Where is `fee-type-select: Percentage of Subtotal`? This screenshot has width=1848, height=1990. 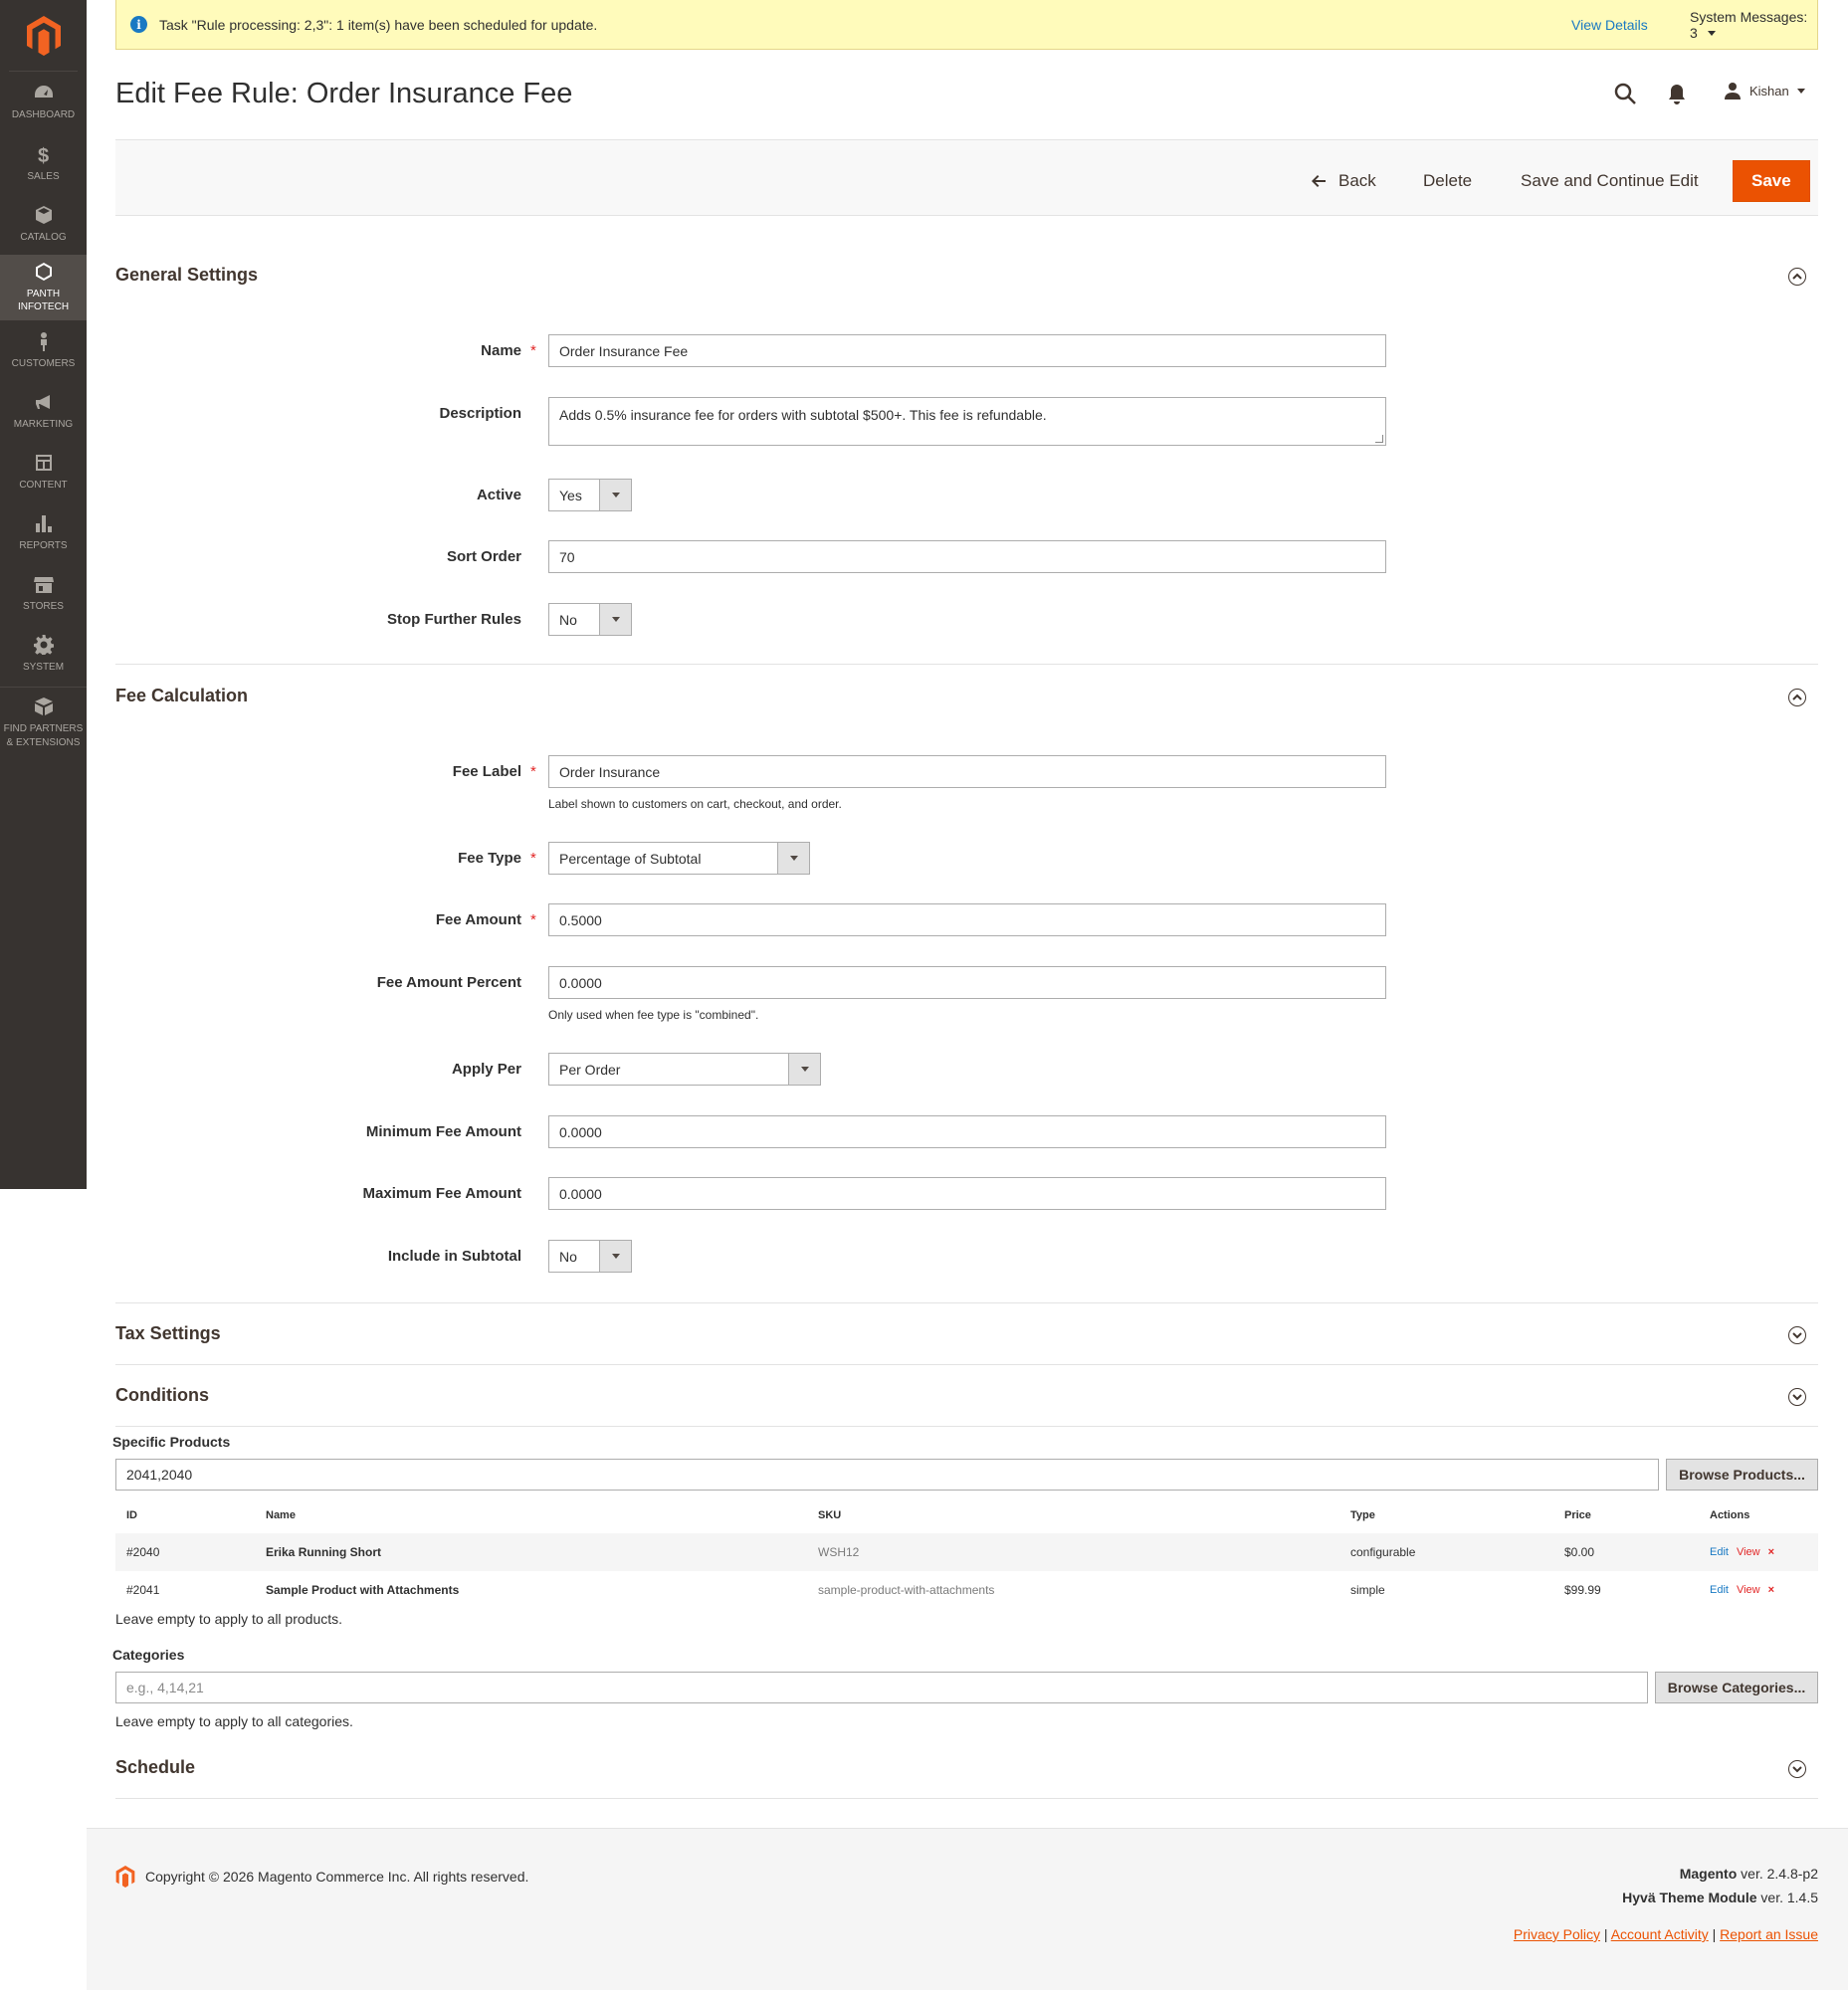
fee-type-select: Percentage of Subtotal is located at coordinates (679, 858).